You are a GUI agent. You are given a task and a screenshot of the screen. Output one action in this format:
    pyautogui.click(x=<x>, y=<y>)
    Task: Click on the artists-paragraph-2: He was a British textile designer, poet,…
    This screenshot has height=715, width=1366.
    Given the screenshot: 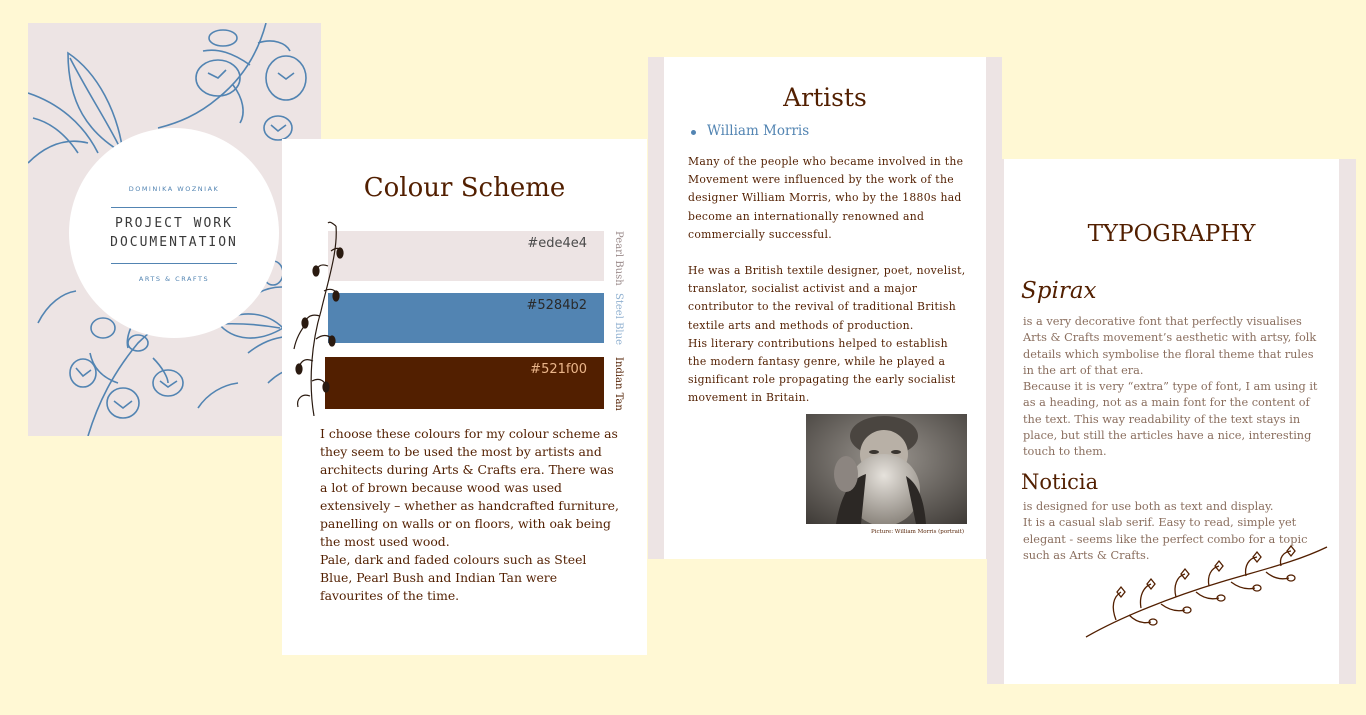 What is the action you would take?
    pyautogui.click(x=827, y=298)
    